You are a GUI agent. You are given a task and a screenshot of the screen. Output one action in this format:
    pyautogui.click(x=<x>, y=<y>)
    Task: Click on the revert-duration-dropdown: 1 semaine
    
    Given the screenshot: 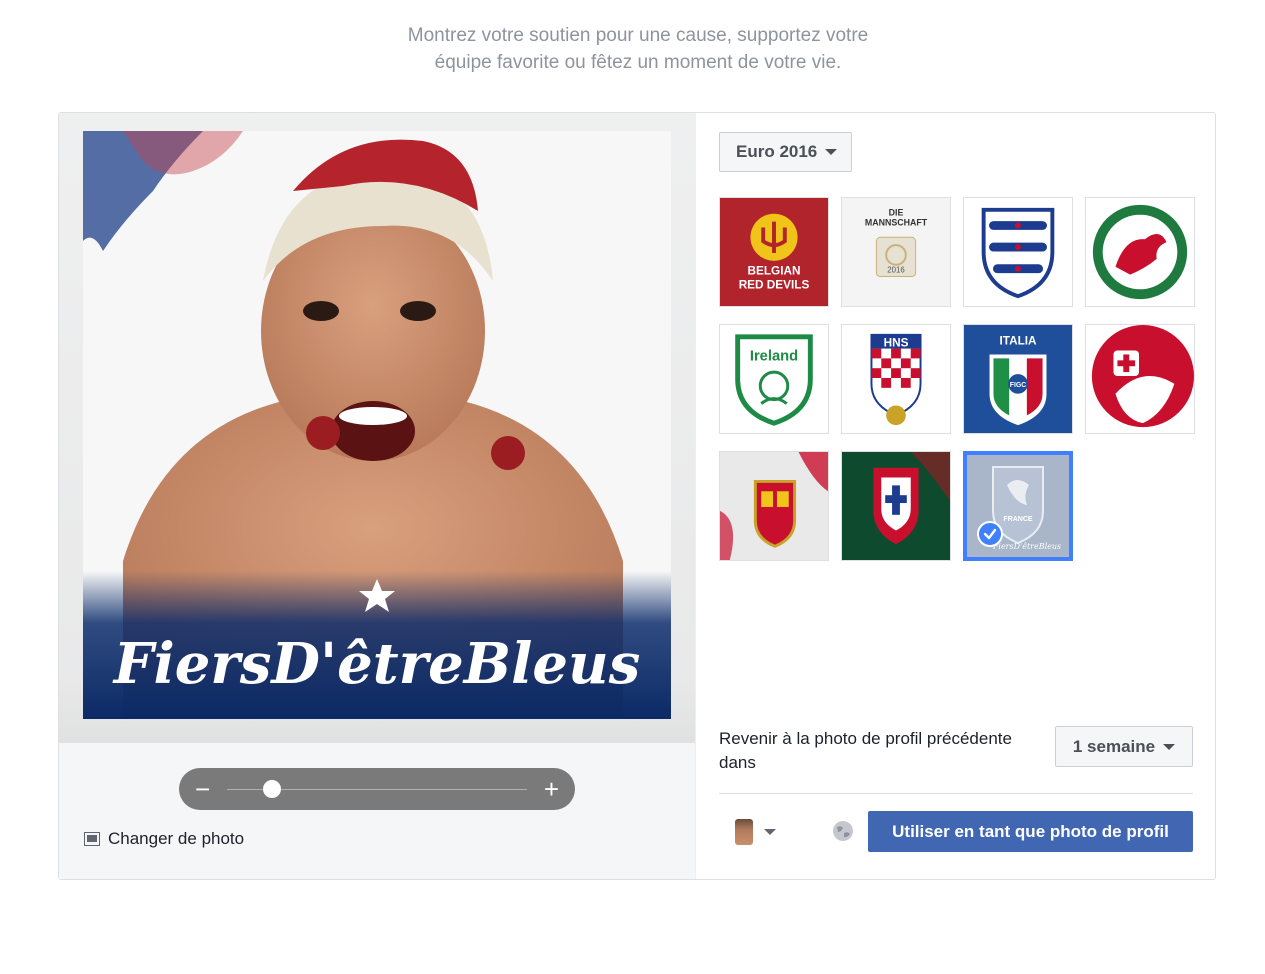 What is the action you would take?
    pyautogui.click(x=1124, y=746)
    